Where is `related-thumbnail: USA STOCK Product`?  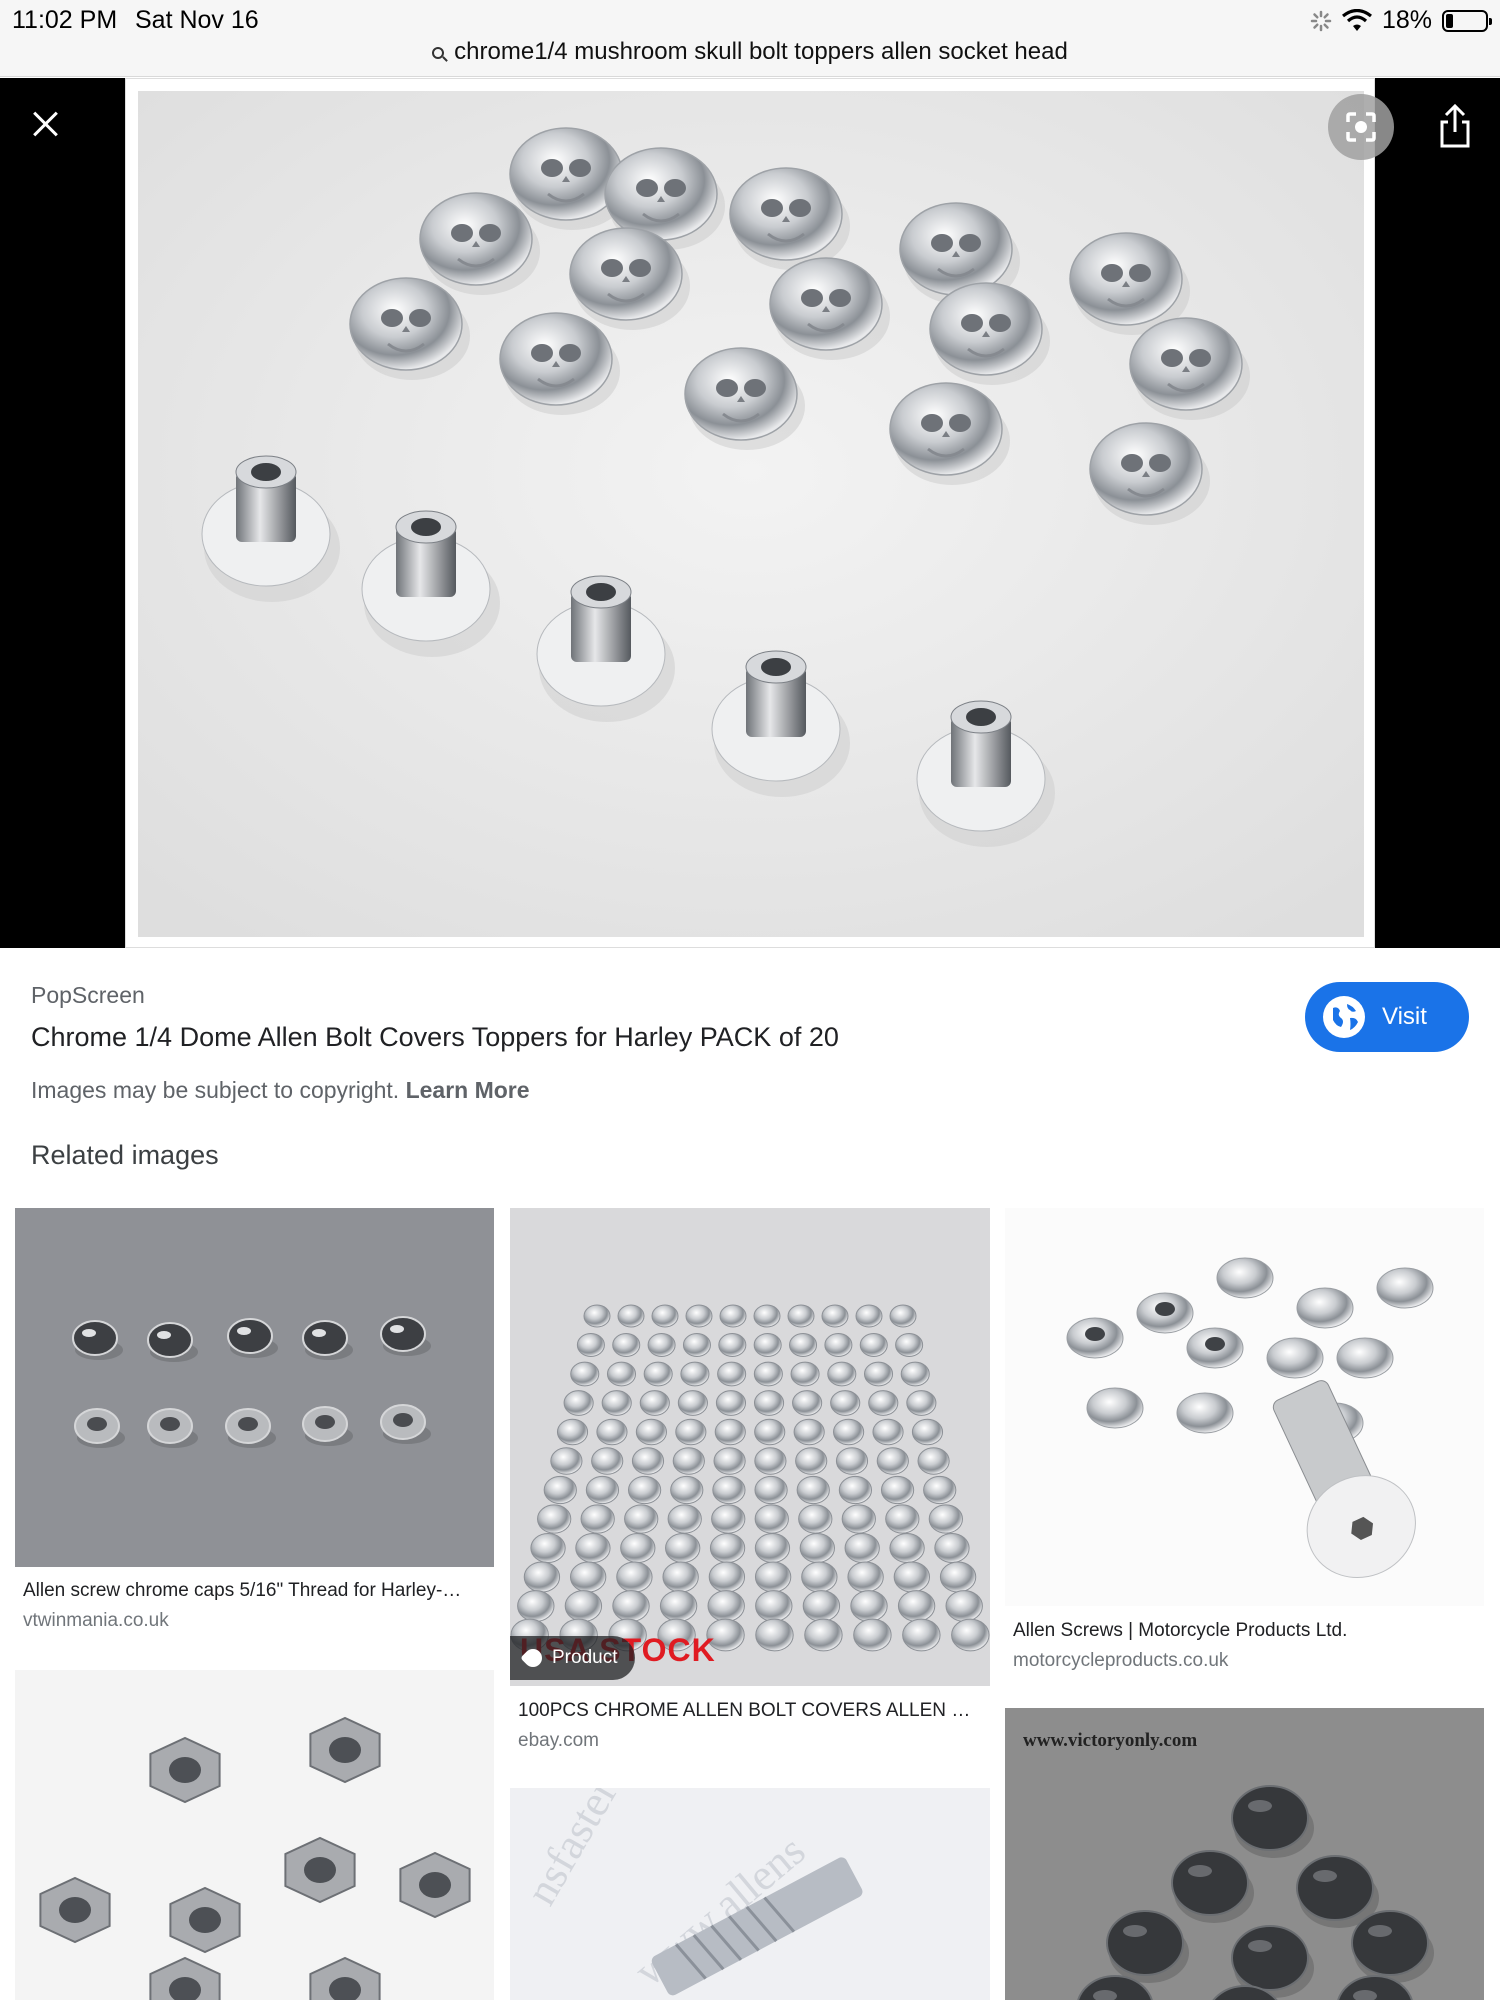
related-thumbnail: USA STOCK Product is located at coordinates (750, 1447).